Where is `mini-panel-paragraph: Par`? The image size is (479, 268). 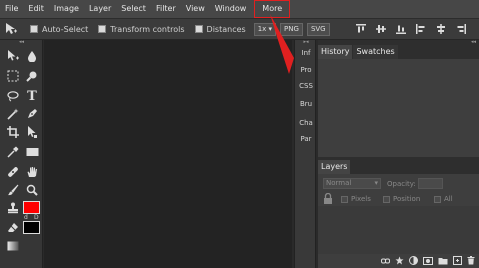 mini-panel-paragraph: Par is located at coordinates (306, 139).